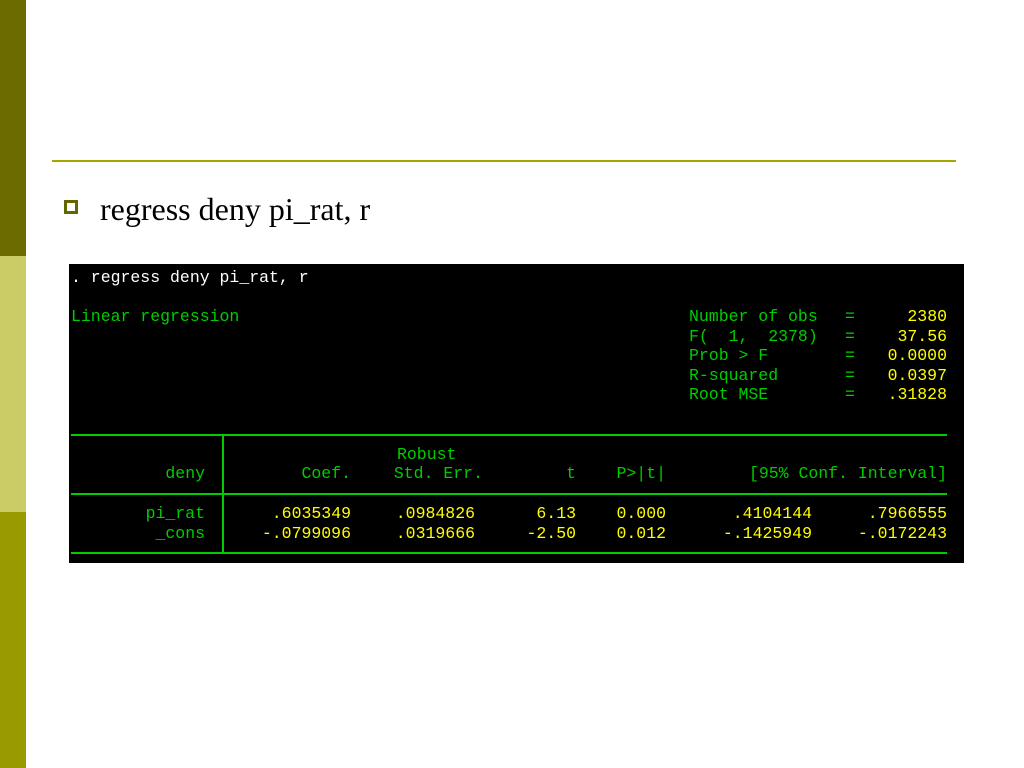 The height and width of the screenshot is (768, 1024). I want to click on row-stderr: .0984826, so click(435, 513).